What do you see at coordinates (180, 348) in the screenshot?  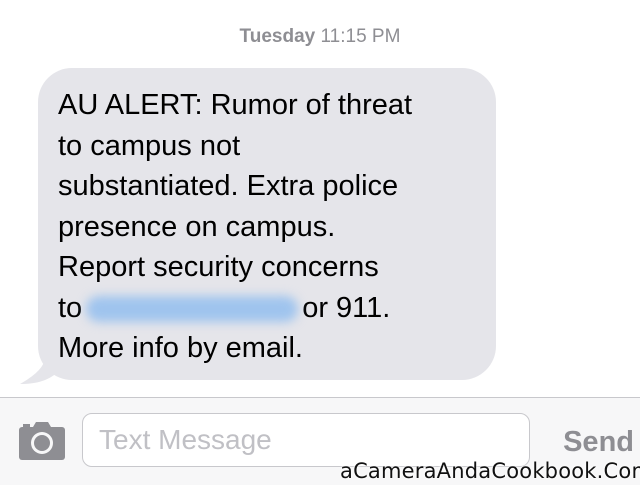 I see `message-line: More info by email.` at bounding box center [180, 348].